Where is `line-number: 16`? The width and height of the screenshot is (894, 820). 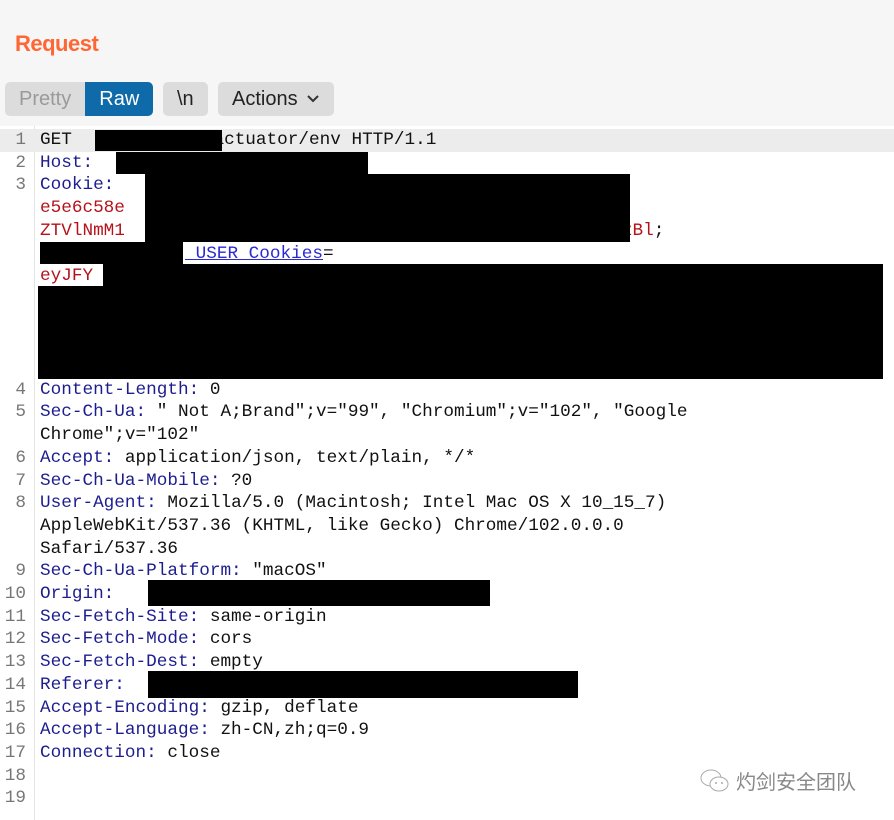 line-number: 16 is located at coordinates (15, 730).